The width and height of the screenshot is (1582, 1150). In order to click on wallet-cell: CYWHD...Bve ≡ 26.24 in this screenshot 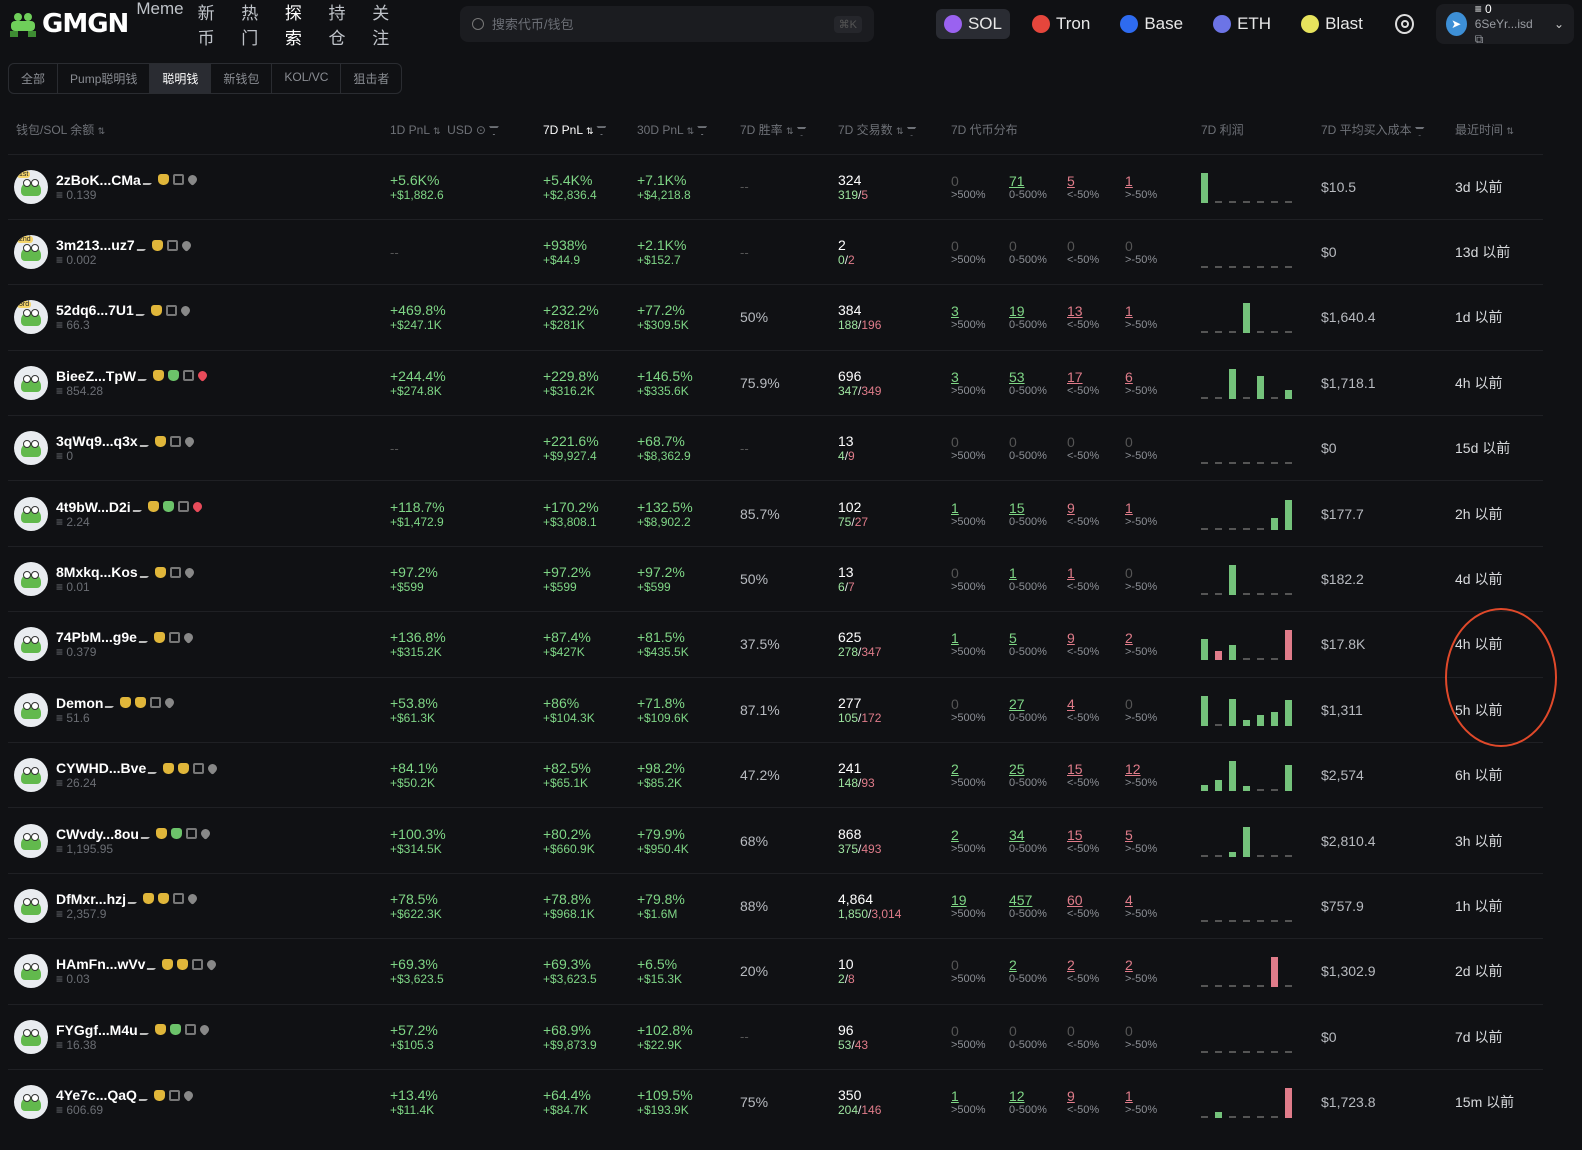, I will do `click(199, 775)`.